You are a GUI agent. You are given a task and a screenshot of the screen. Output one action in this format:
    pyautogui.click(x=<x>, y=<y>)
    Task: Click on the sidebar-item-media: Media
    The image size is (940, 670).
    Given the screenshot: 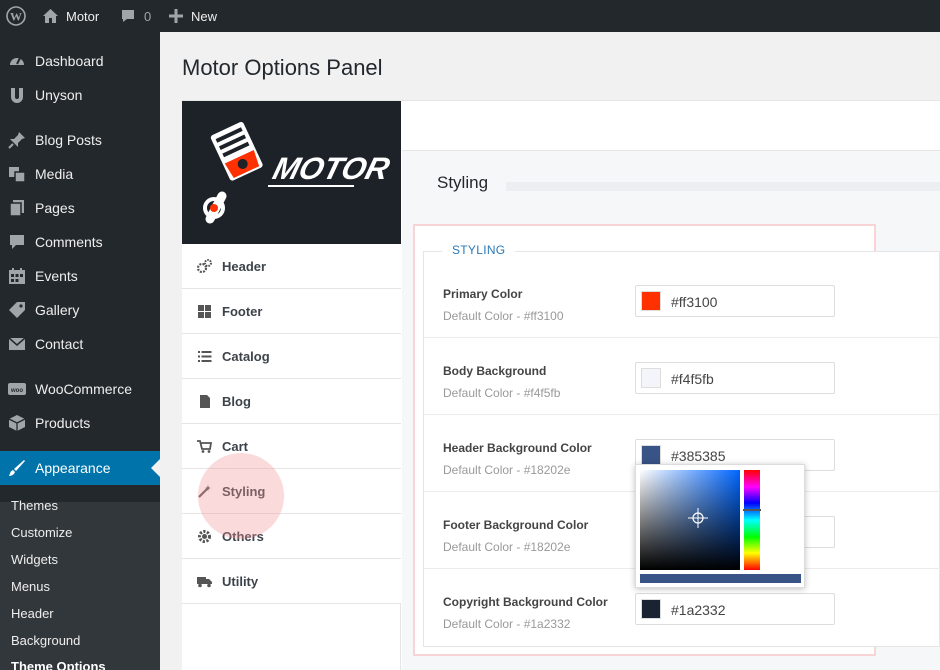 What is the action you would take?
    pyautogui.click(x=80, y=174)
    